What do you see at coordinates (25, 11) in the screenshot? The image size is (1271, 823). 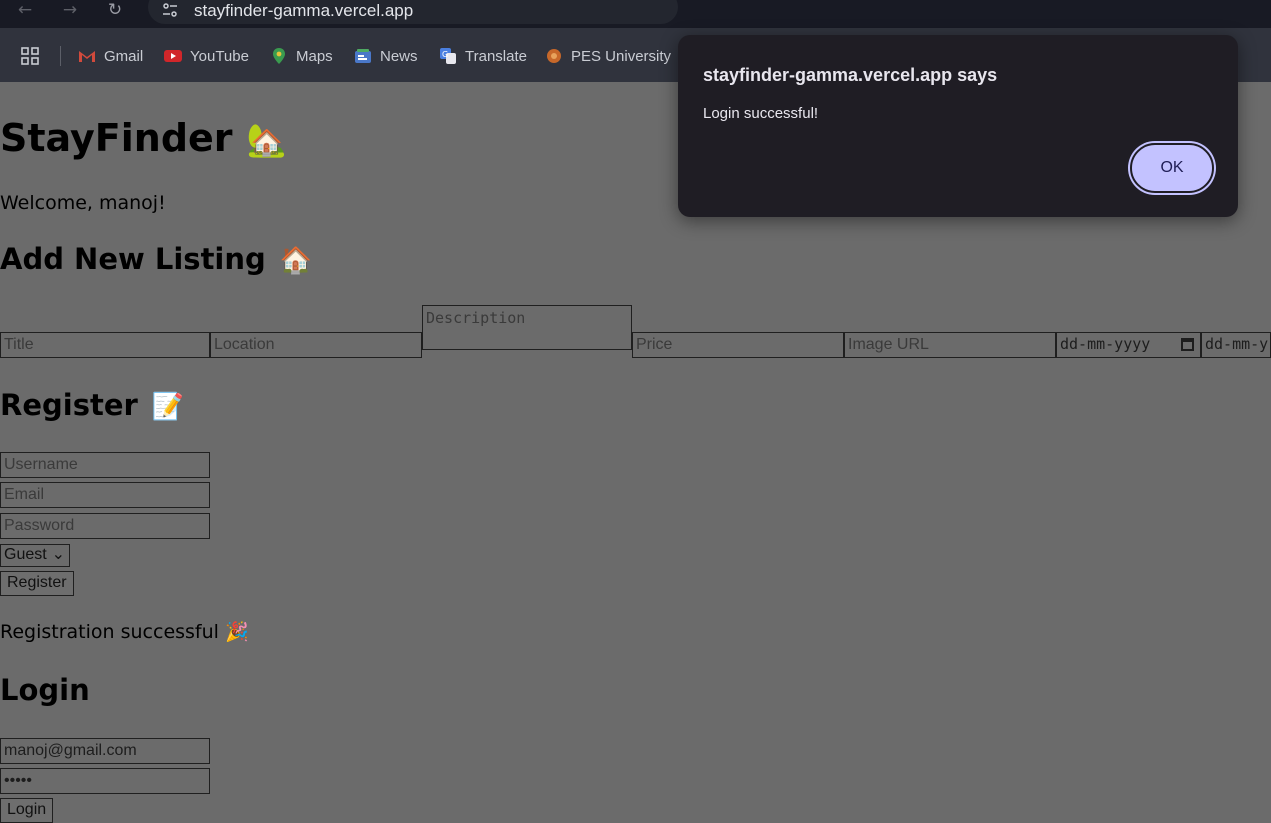 I see `back-icon: ←` at bounding box center [25, 11].